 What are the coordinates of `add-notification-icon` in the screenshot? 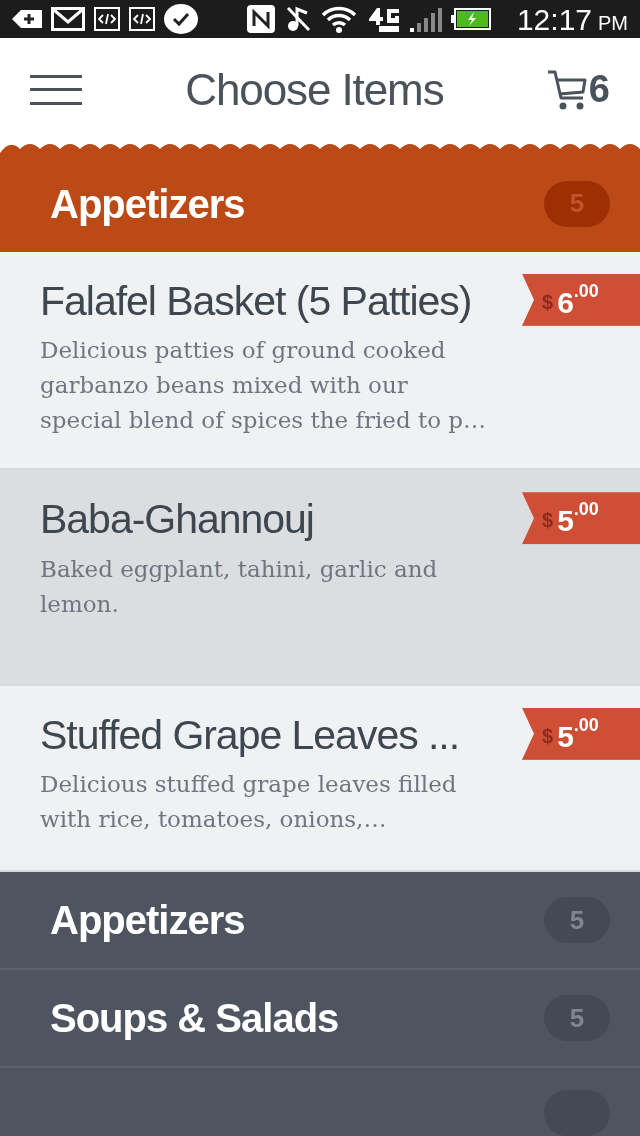 It's located at (27, 19).